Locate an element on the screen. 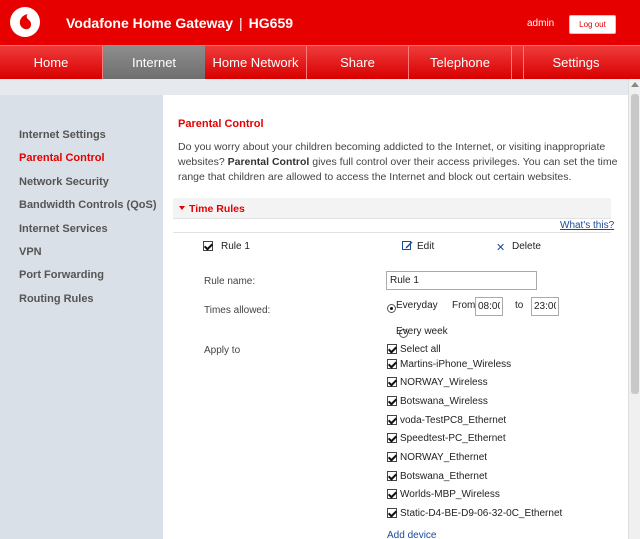  device-row: NORWAY_Wireless is located at coordinates (437, 382).